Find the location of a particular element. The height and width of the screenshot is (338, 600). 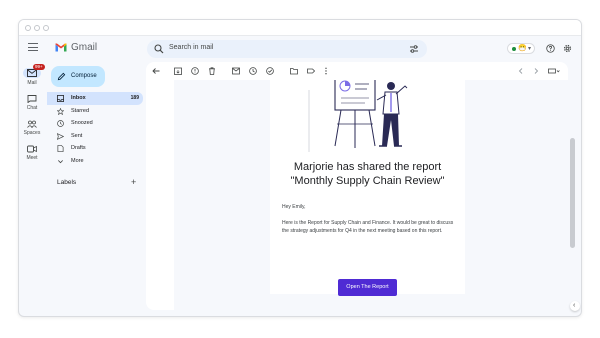

chevron-left-icon is located at coordinates (521, 71).